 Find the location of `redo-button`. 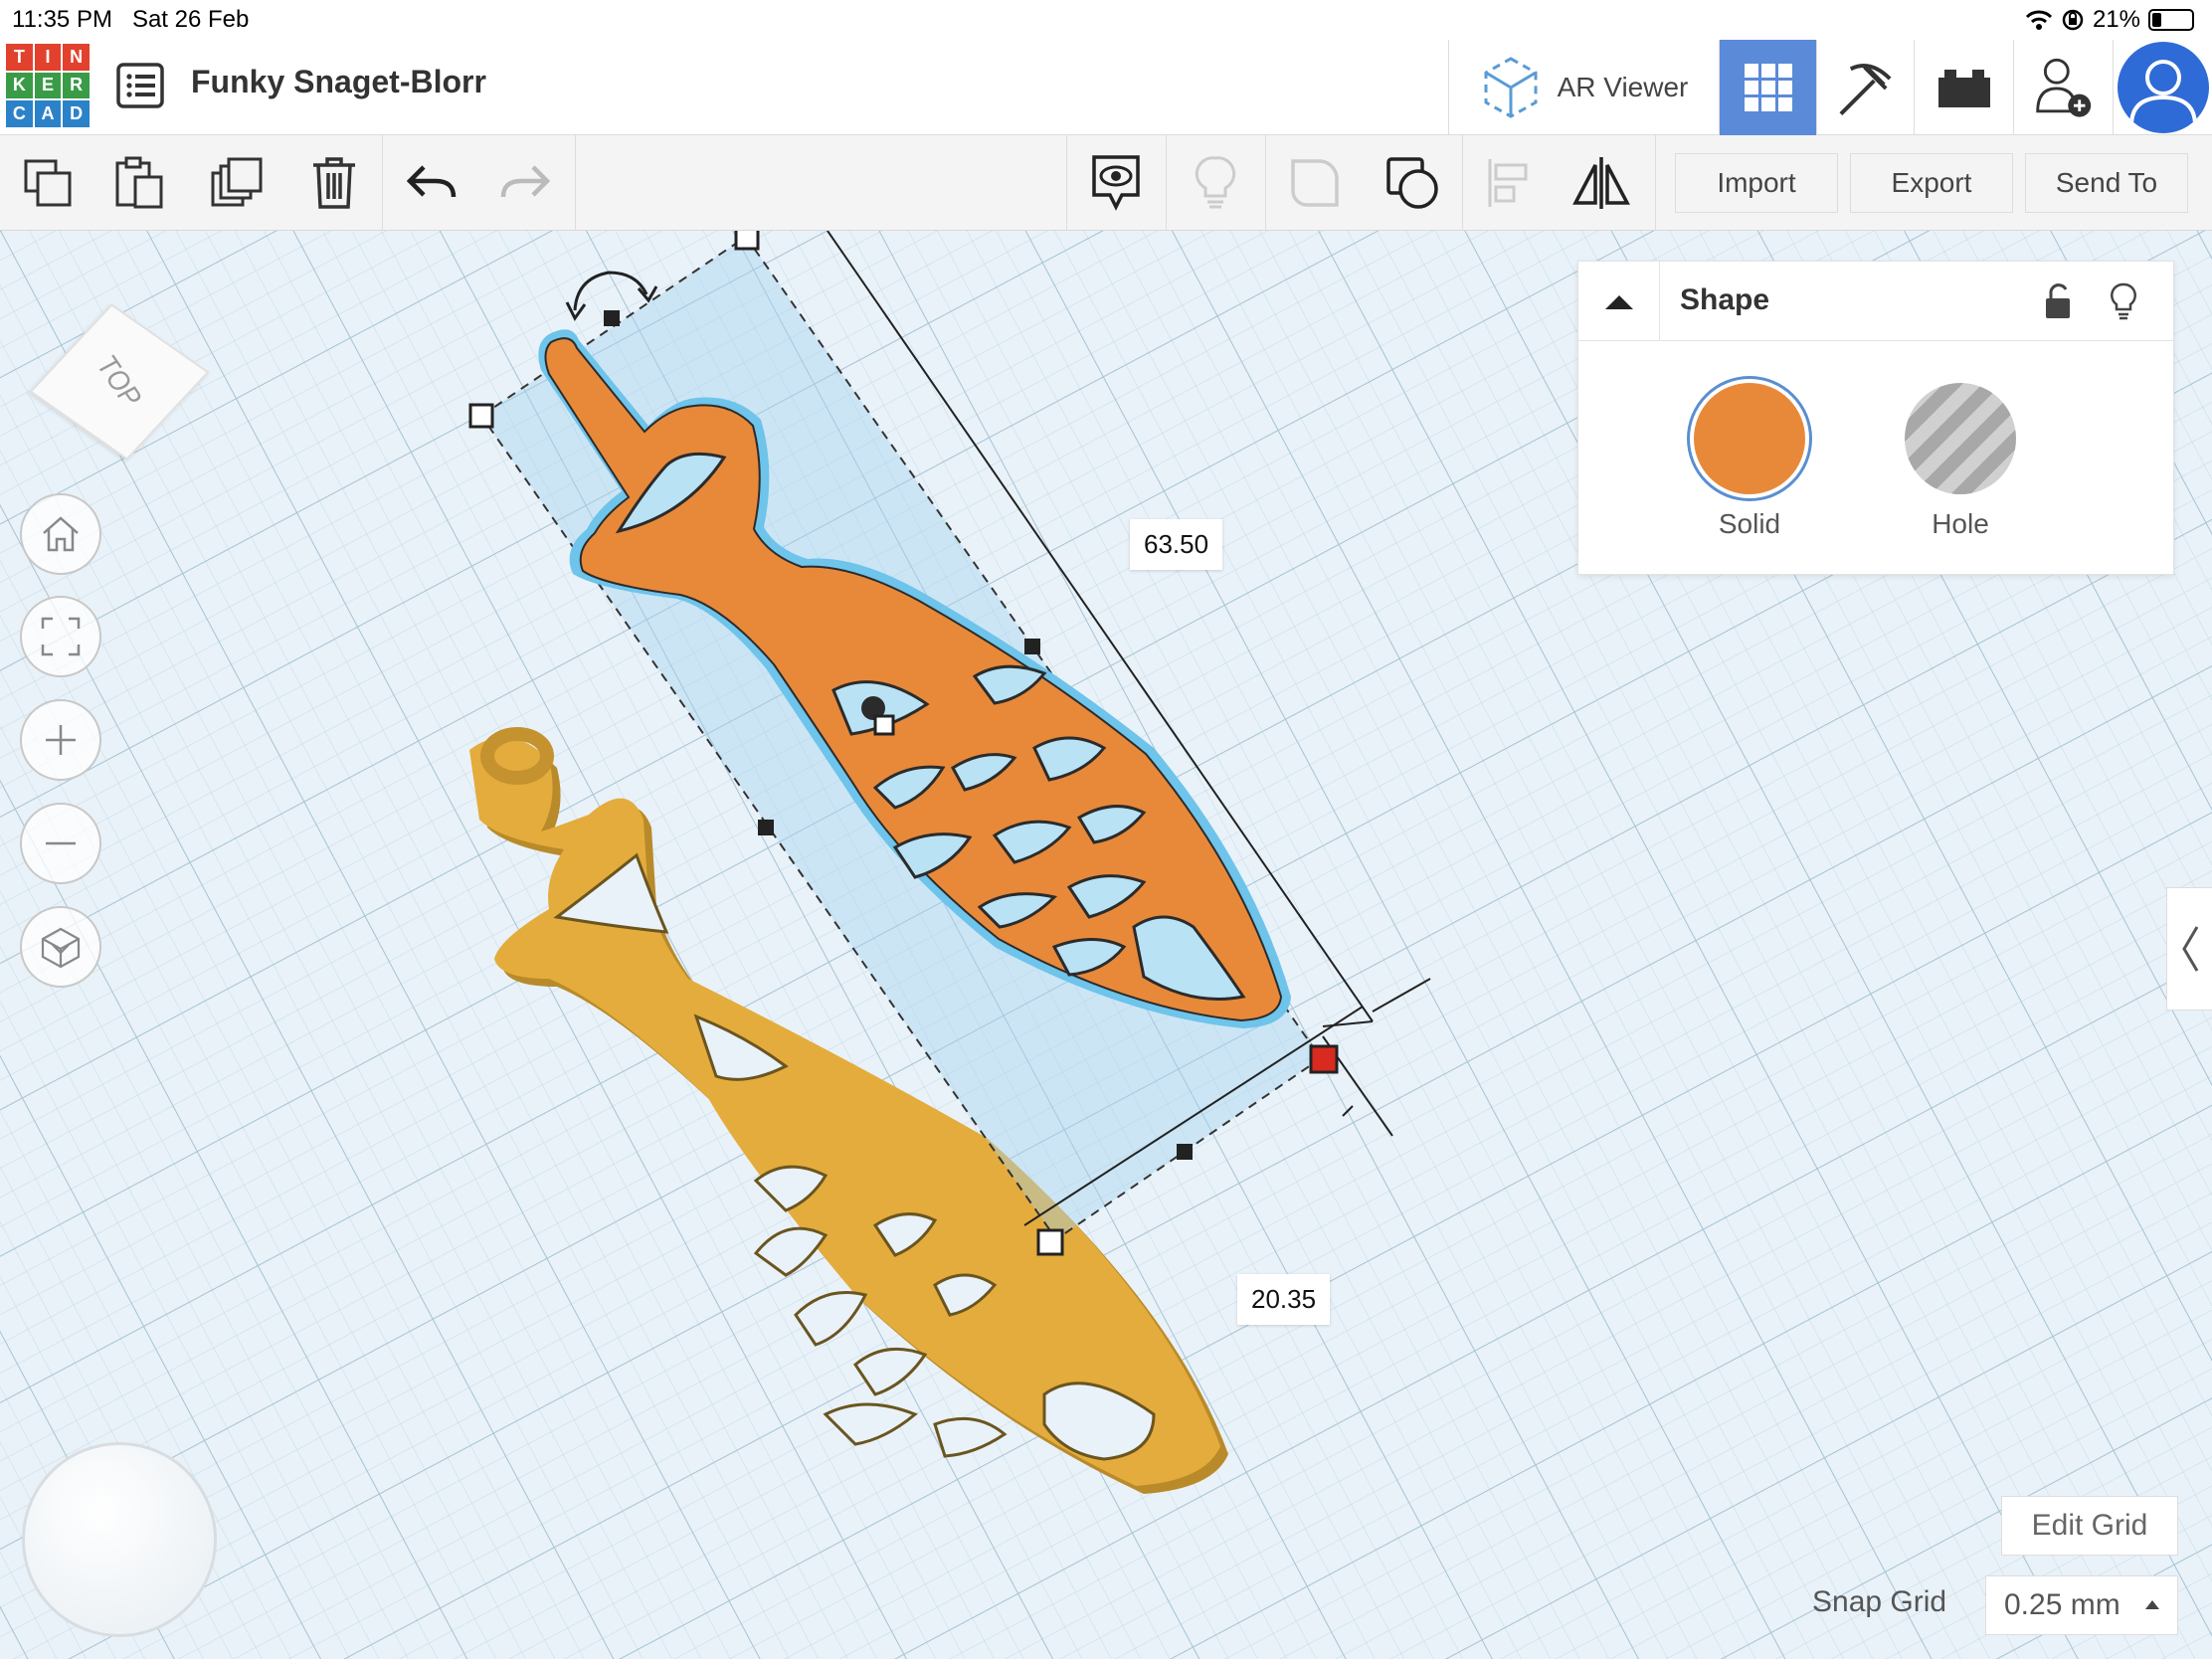

redo-button is located at coordinates (525, 183).